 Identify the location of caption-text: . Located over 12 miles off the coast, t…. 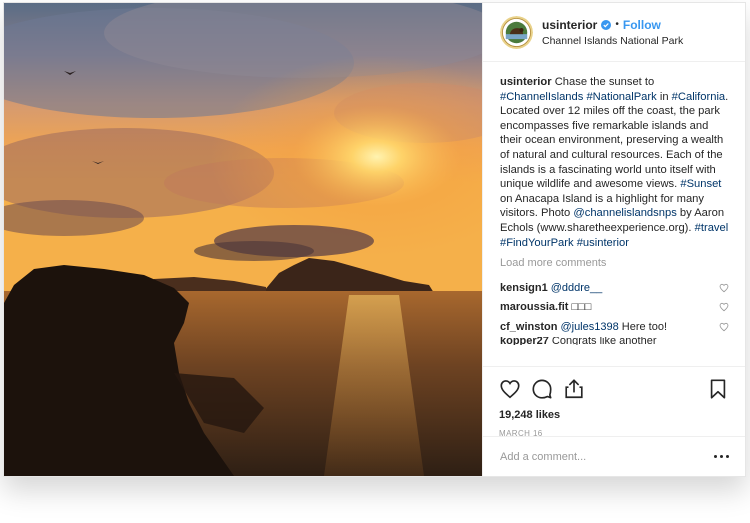
(614, 140).